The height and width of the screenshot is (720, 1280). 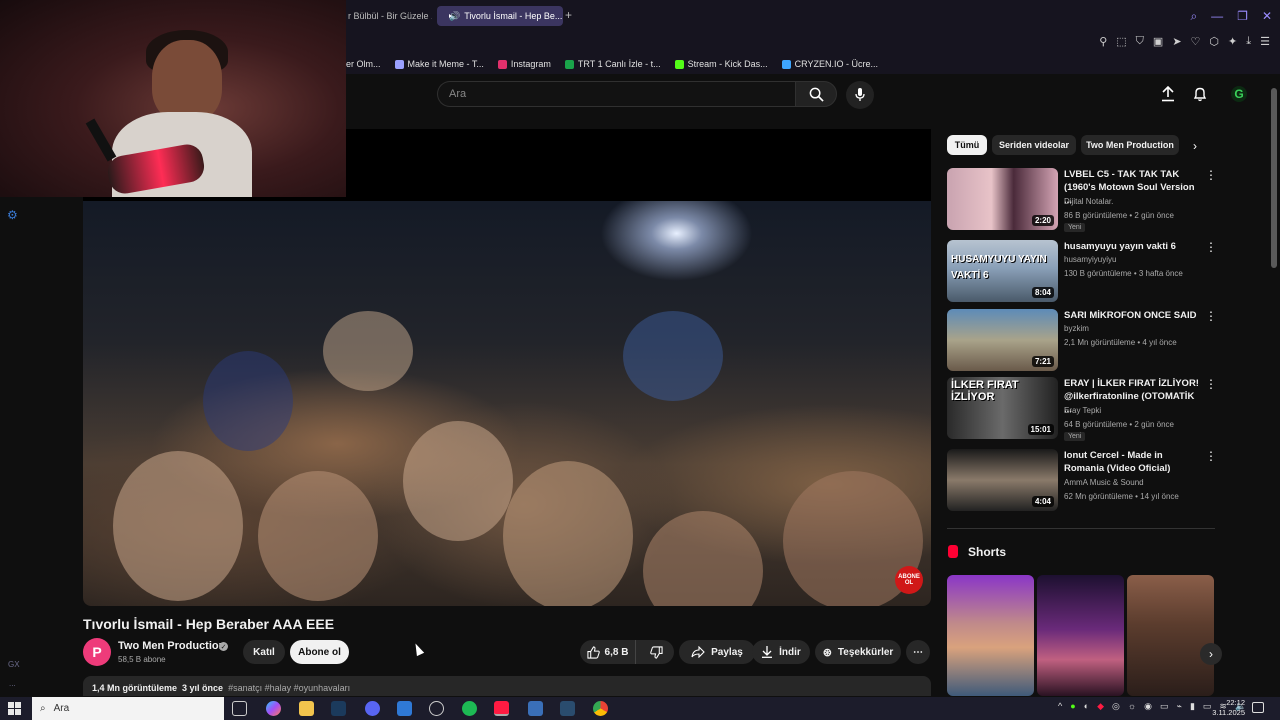 What do you see at coordinates (1140, 41) in the screenshot?
I see `shield-icon: ⛉` at bounding box center [1140, 41].